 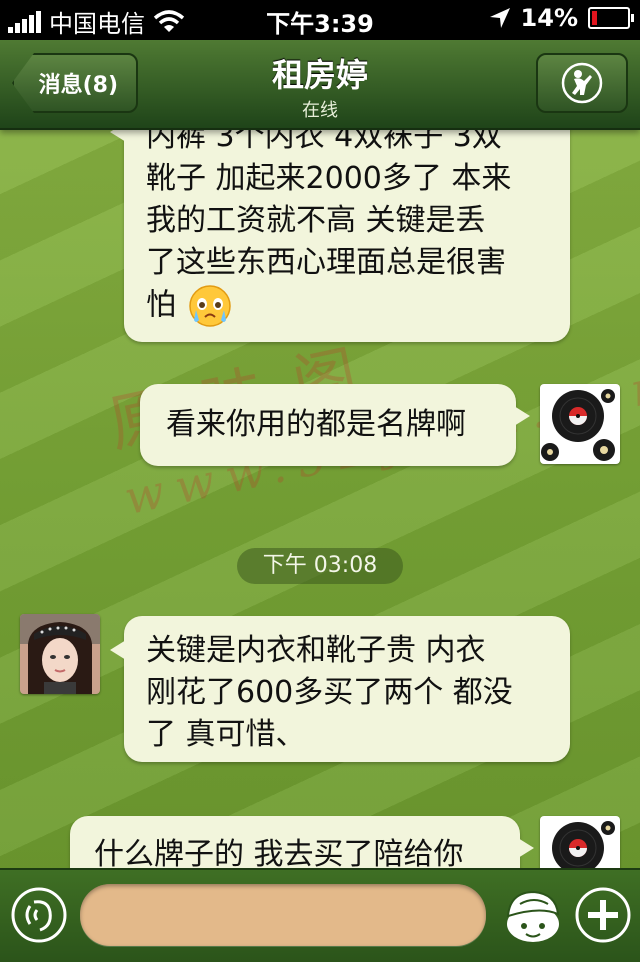 What do you see at coordinates (611, 18) in the screenshot?
I see `battery-icon` at bounding box center [611, 18].